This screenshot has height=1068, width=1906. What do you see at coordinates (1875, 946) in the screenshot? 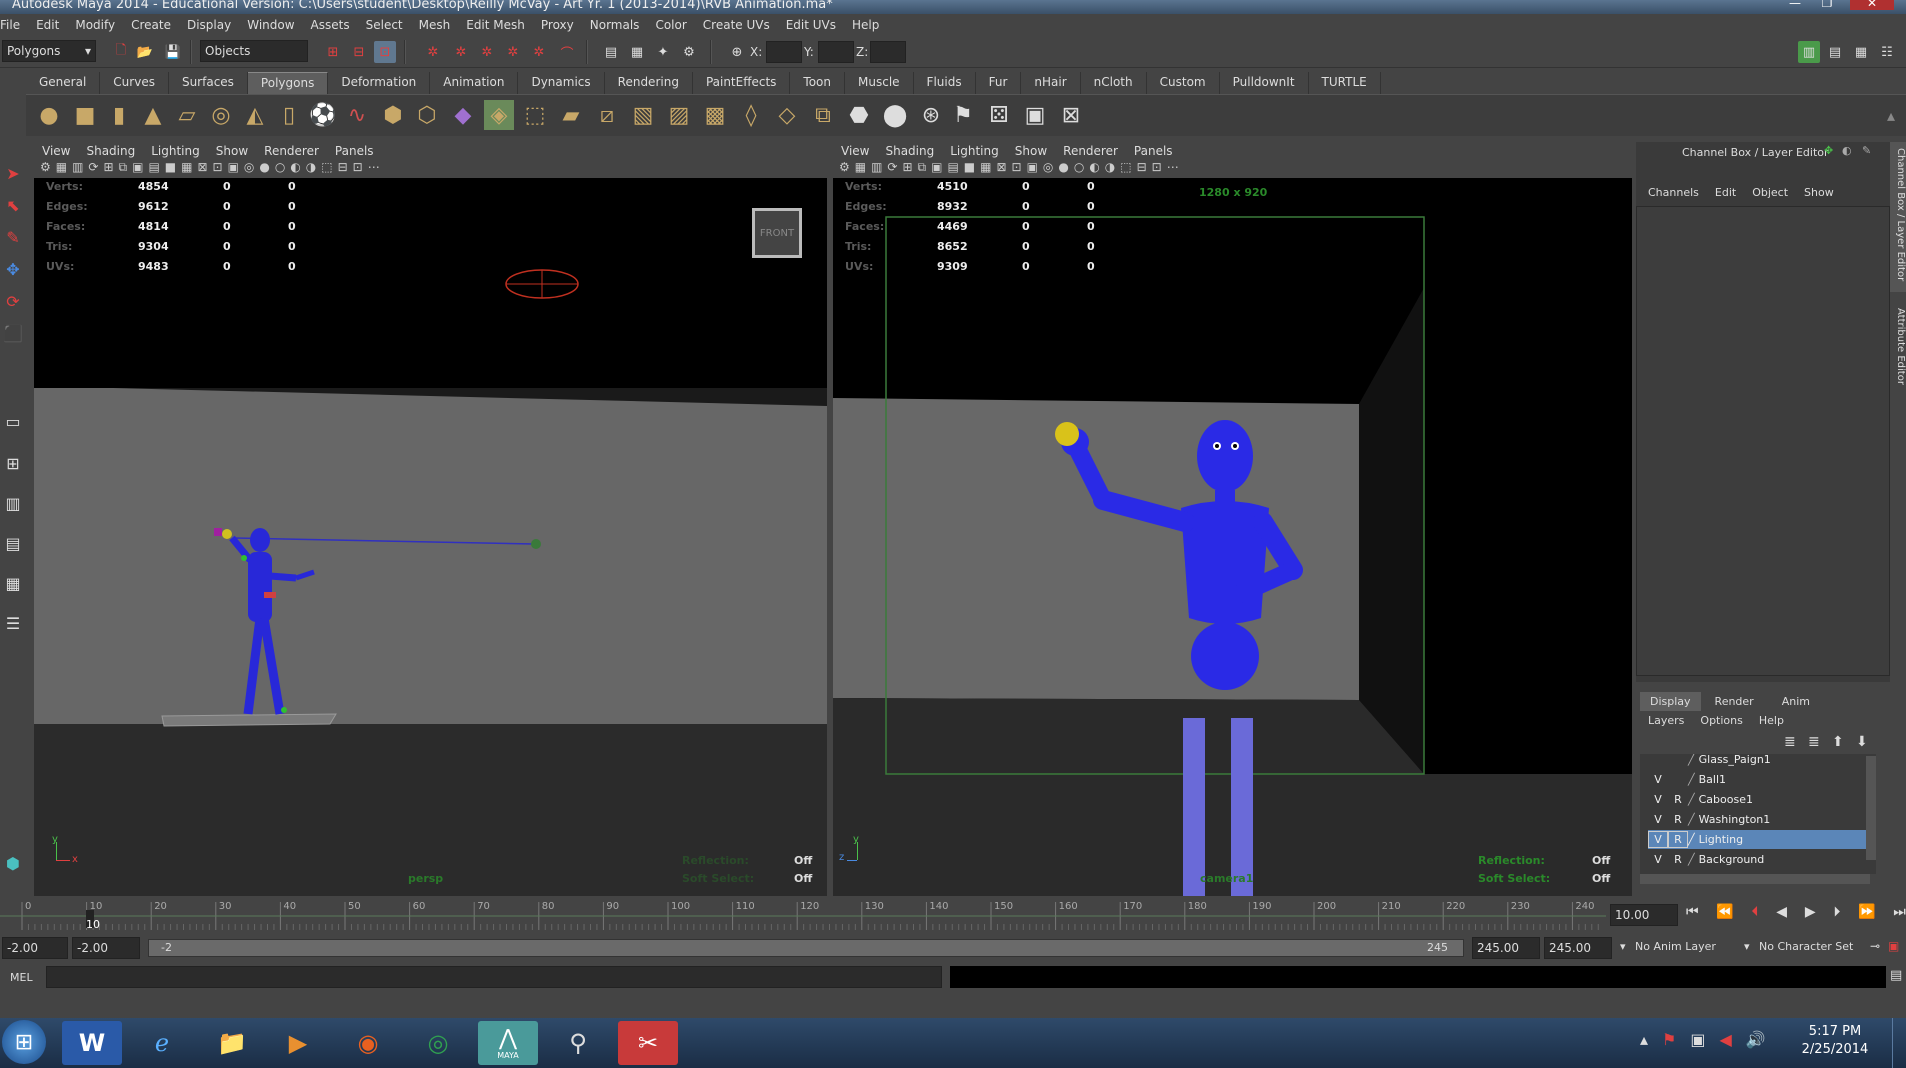
I see `auto-key-icon: ⊸` at bounding box center [1875, 946].